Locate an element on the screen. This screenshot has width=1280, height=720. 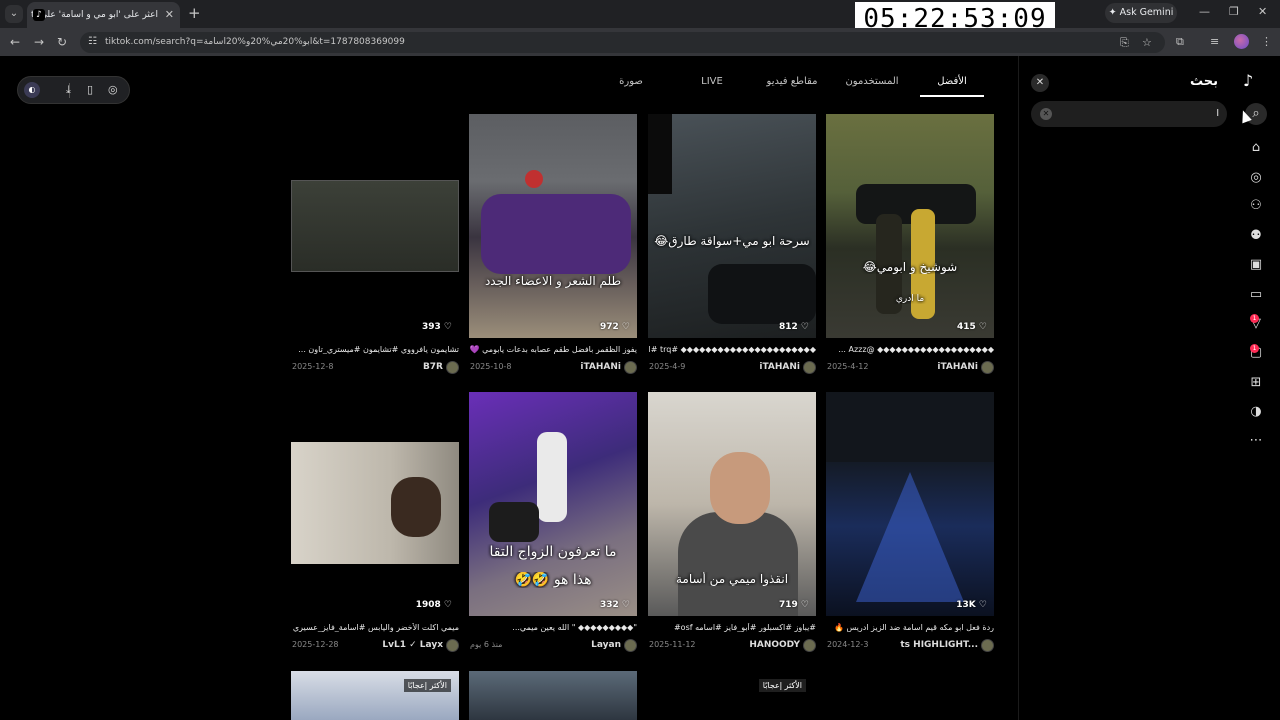
frame-edge is located at coordinates (660, 154).